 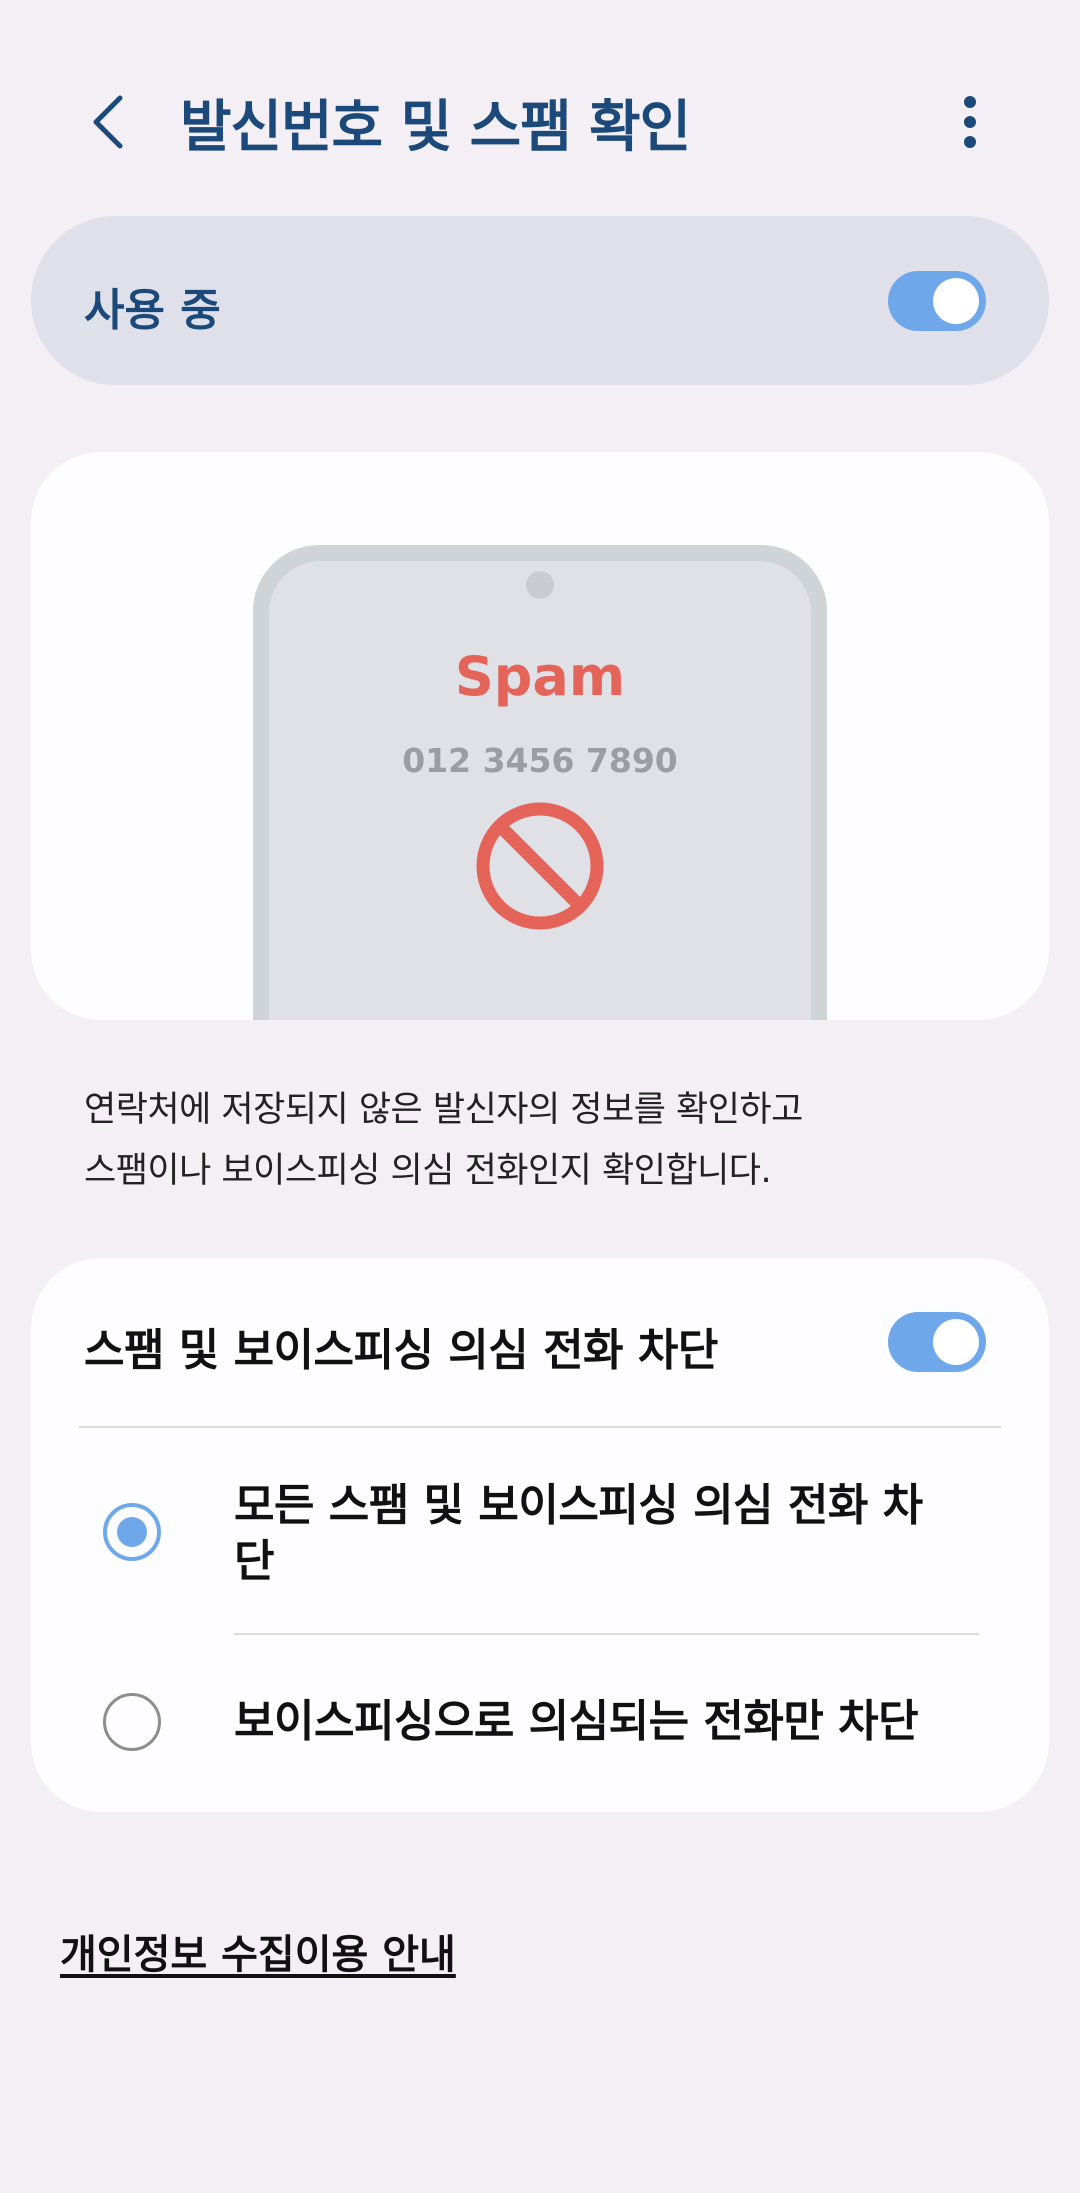 I want to click on master-toggle-switch, so click(x=937, y=301).